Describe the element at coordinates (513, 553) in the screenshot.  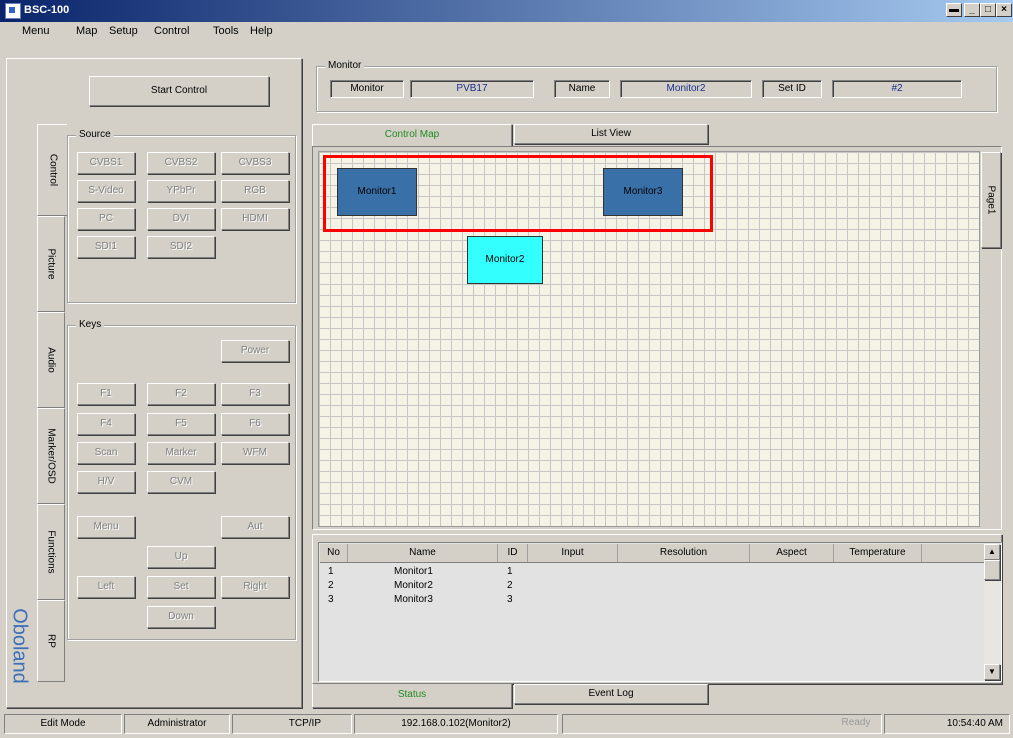
I see `col-id: ID` at that location.